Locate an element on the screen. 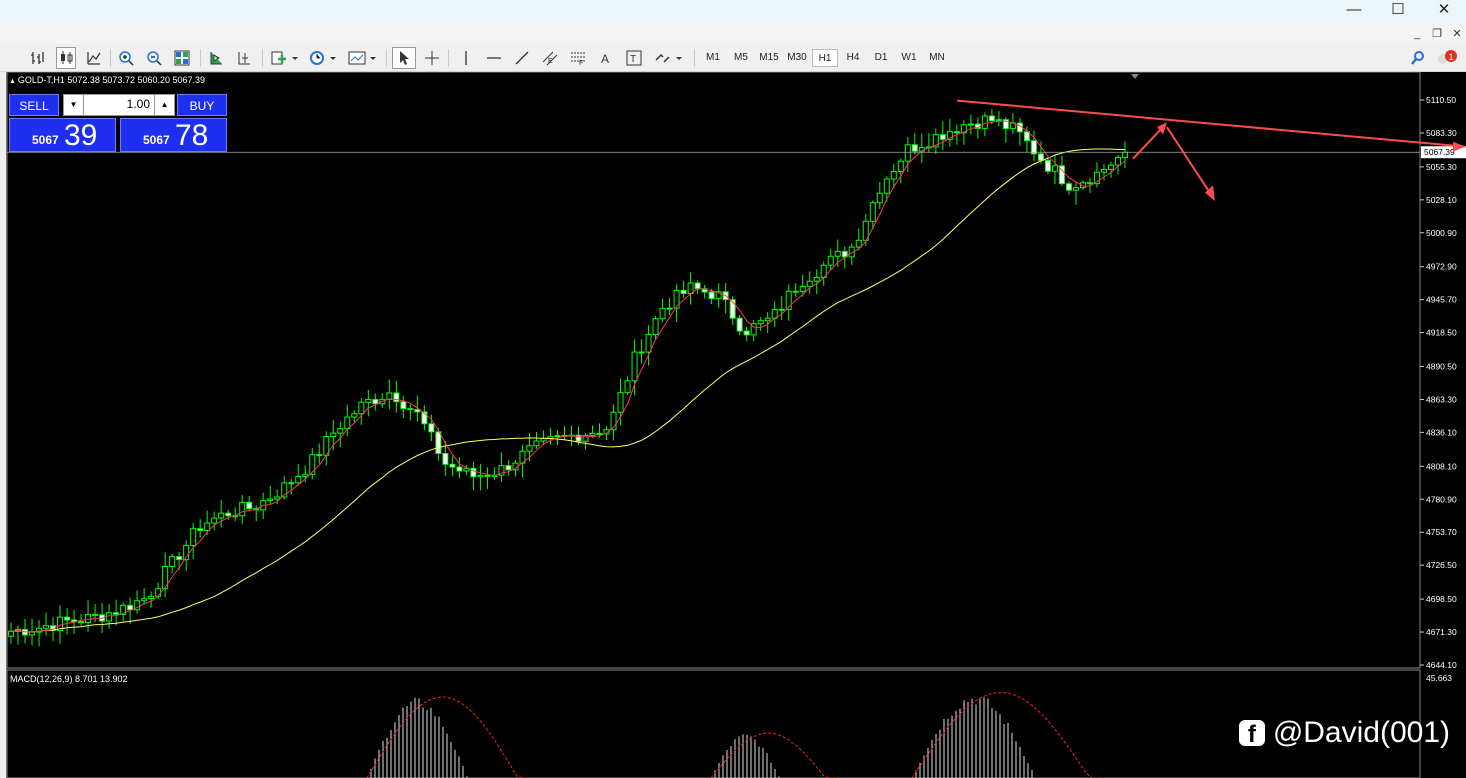  timeframe-m1-button: M1 is located at coordinates (713, 58).